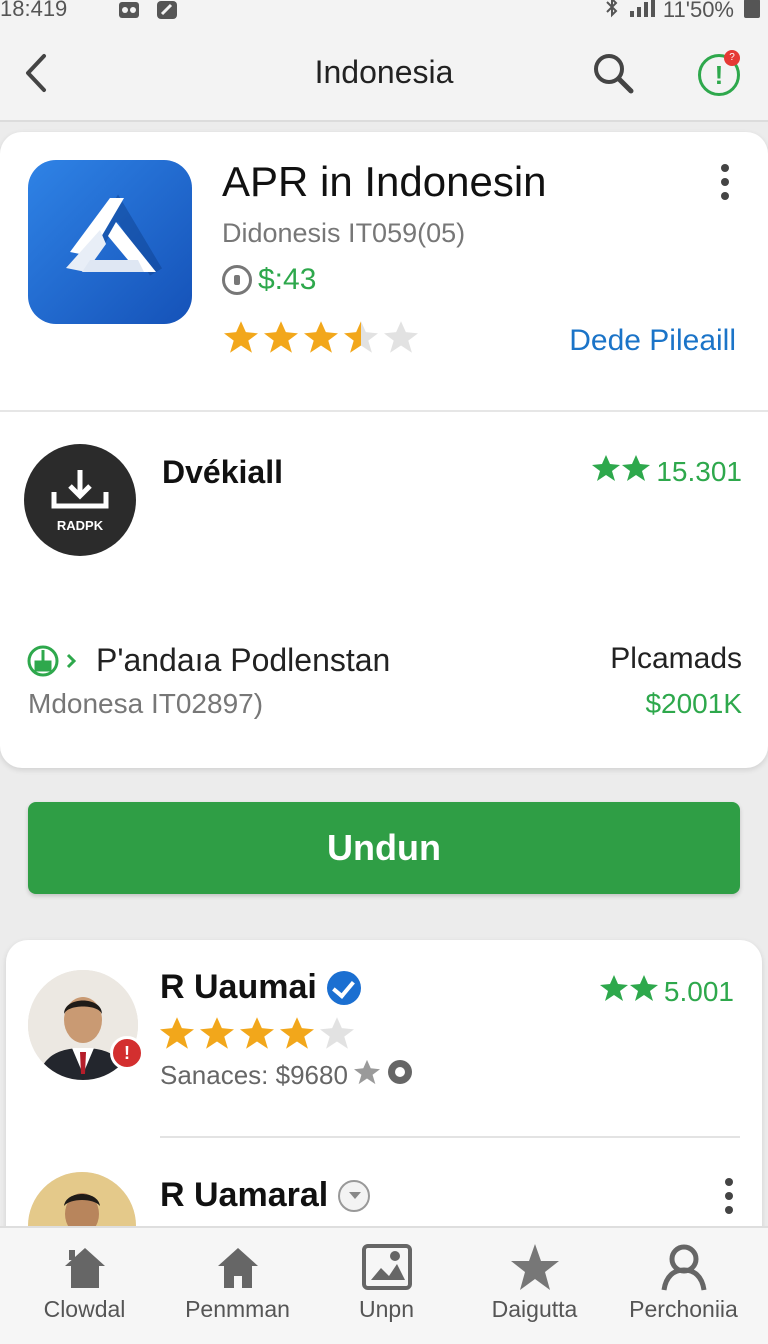  Describe the element at coordinates (222, 472) in the screenshot. I see `download-title: Dvékiall` at that location.